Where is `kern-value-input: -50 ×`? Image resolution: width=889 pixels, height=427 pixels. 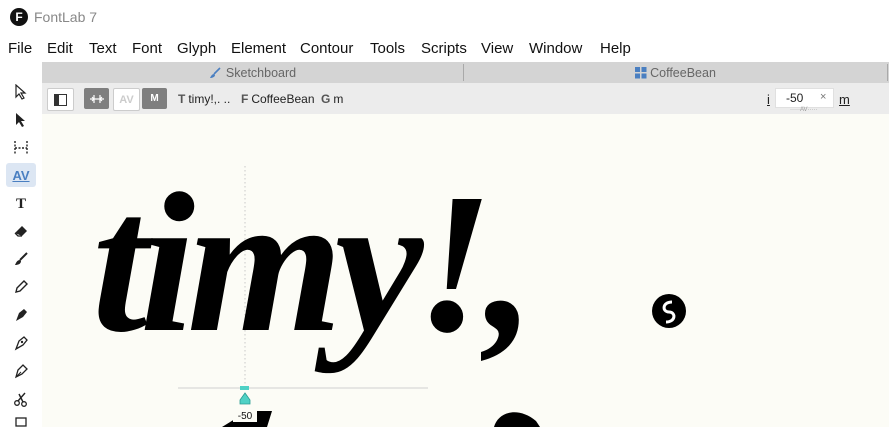
kern-value-input: -50 × is located at coordinates (804, 98).